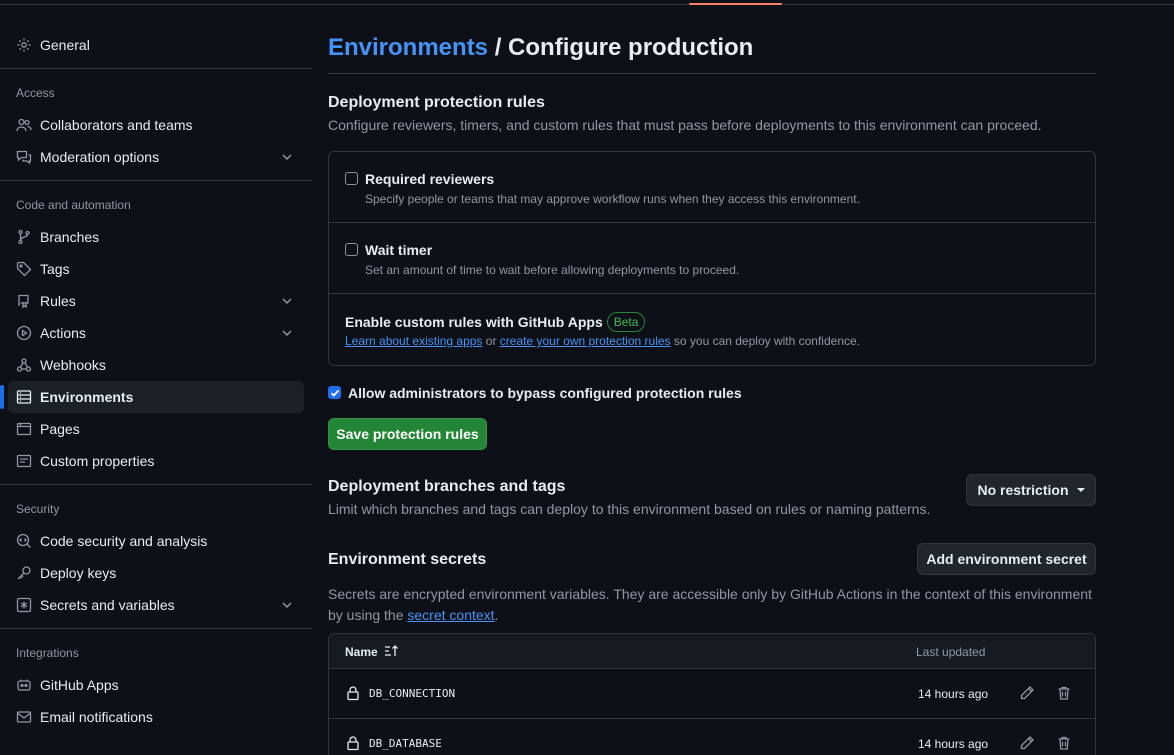 This screenshot has height=755, width=1174. Describe the element at coordinates (79, 685) in the screenshot. I see `sidebar-item-label: GitHub Apps` at that location.